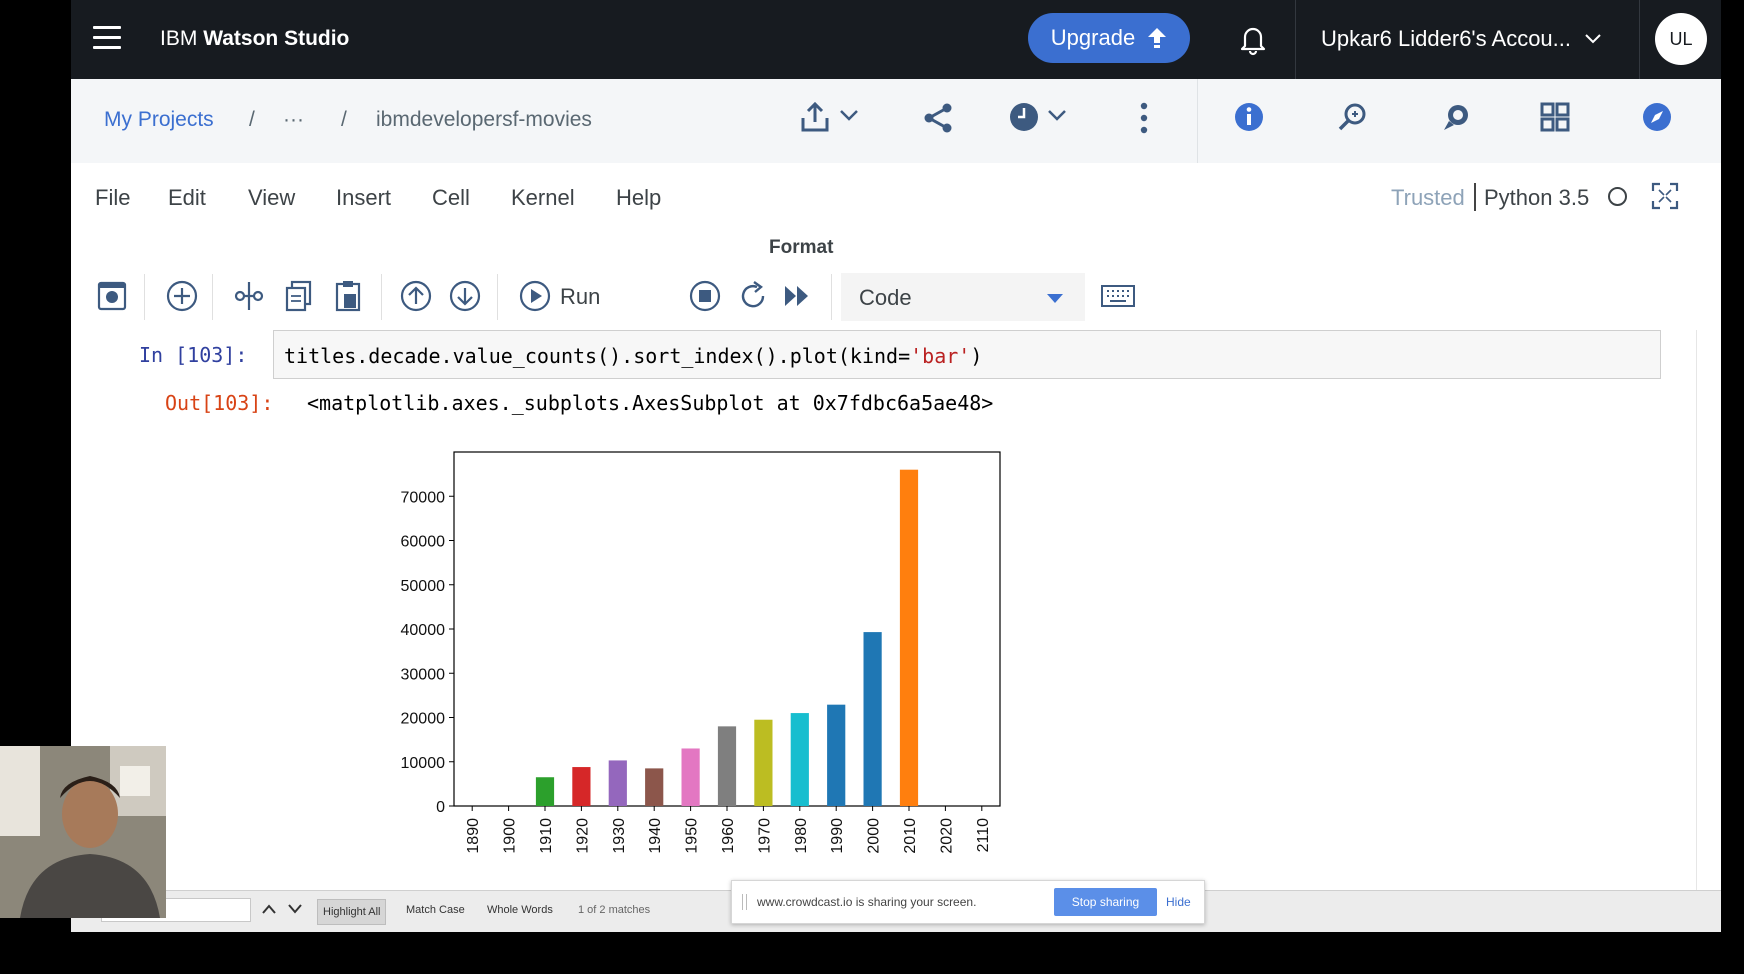 The height and width of the screenshot is (974, 1744). Describe the element at coordinates (753, 296) in the screenshot. I see `restart-icon` at that location.